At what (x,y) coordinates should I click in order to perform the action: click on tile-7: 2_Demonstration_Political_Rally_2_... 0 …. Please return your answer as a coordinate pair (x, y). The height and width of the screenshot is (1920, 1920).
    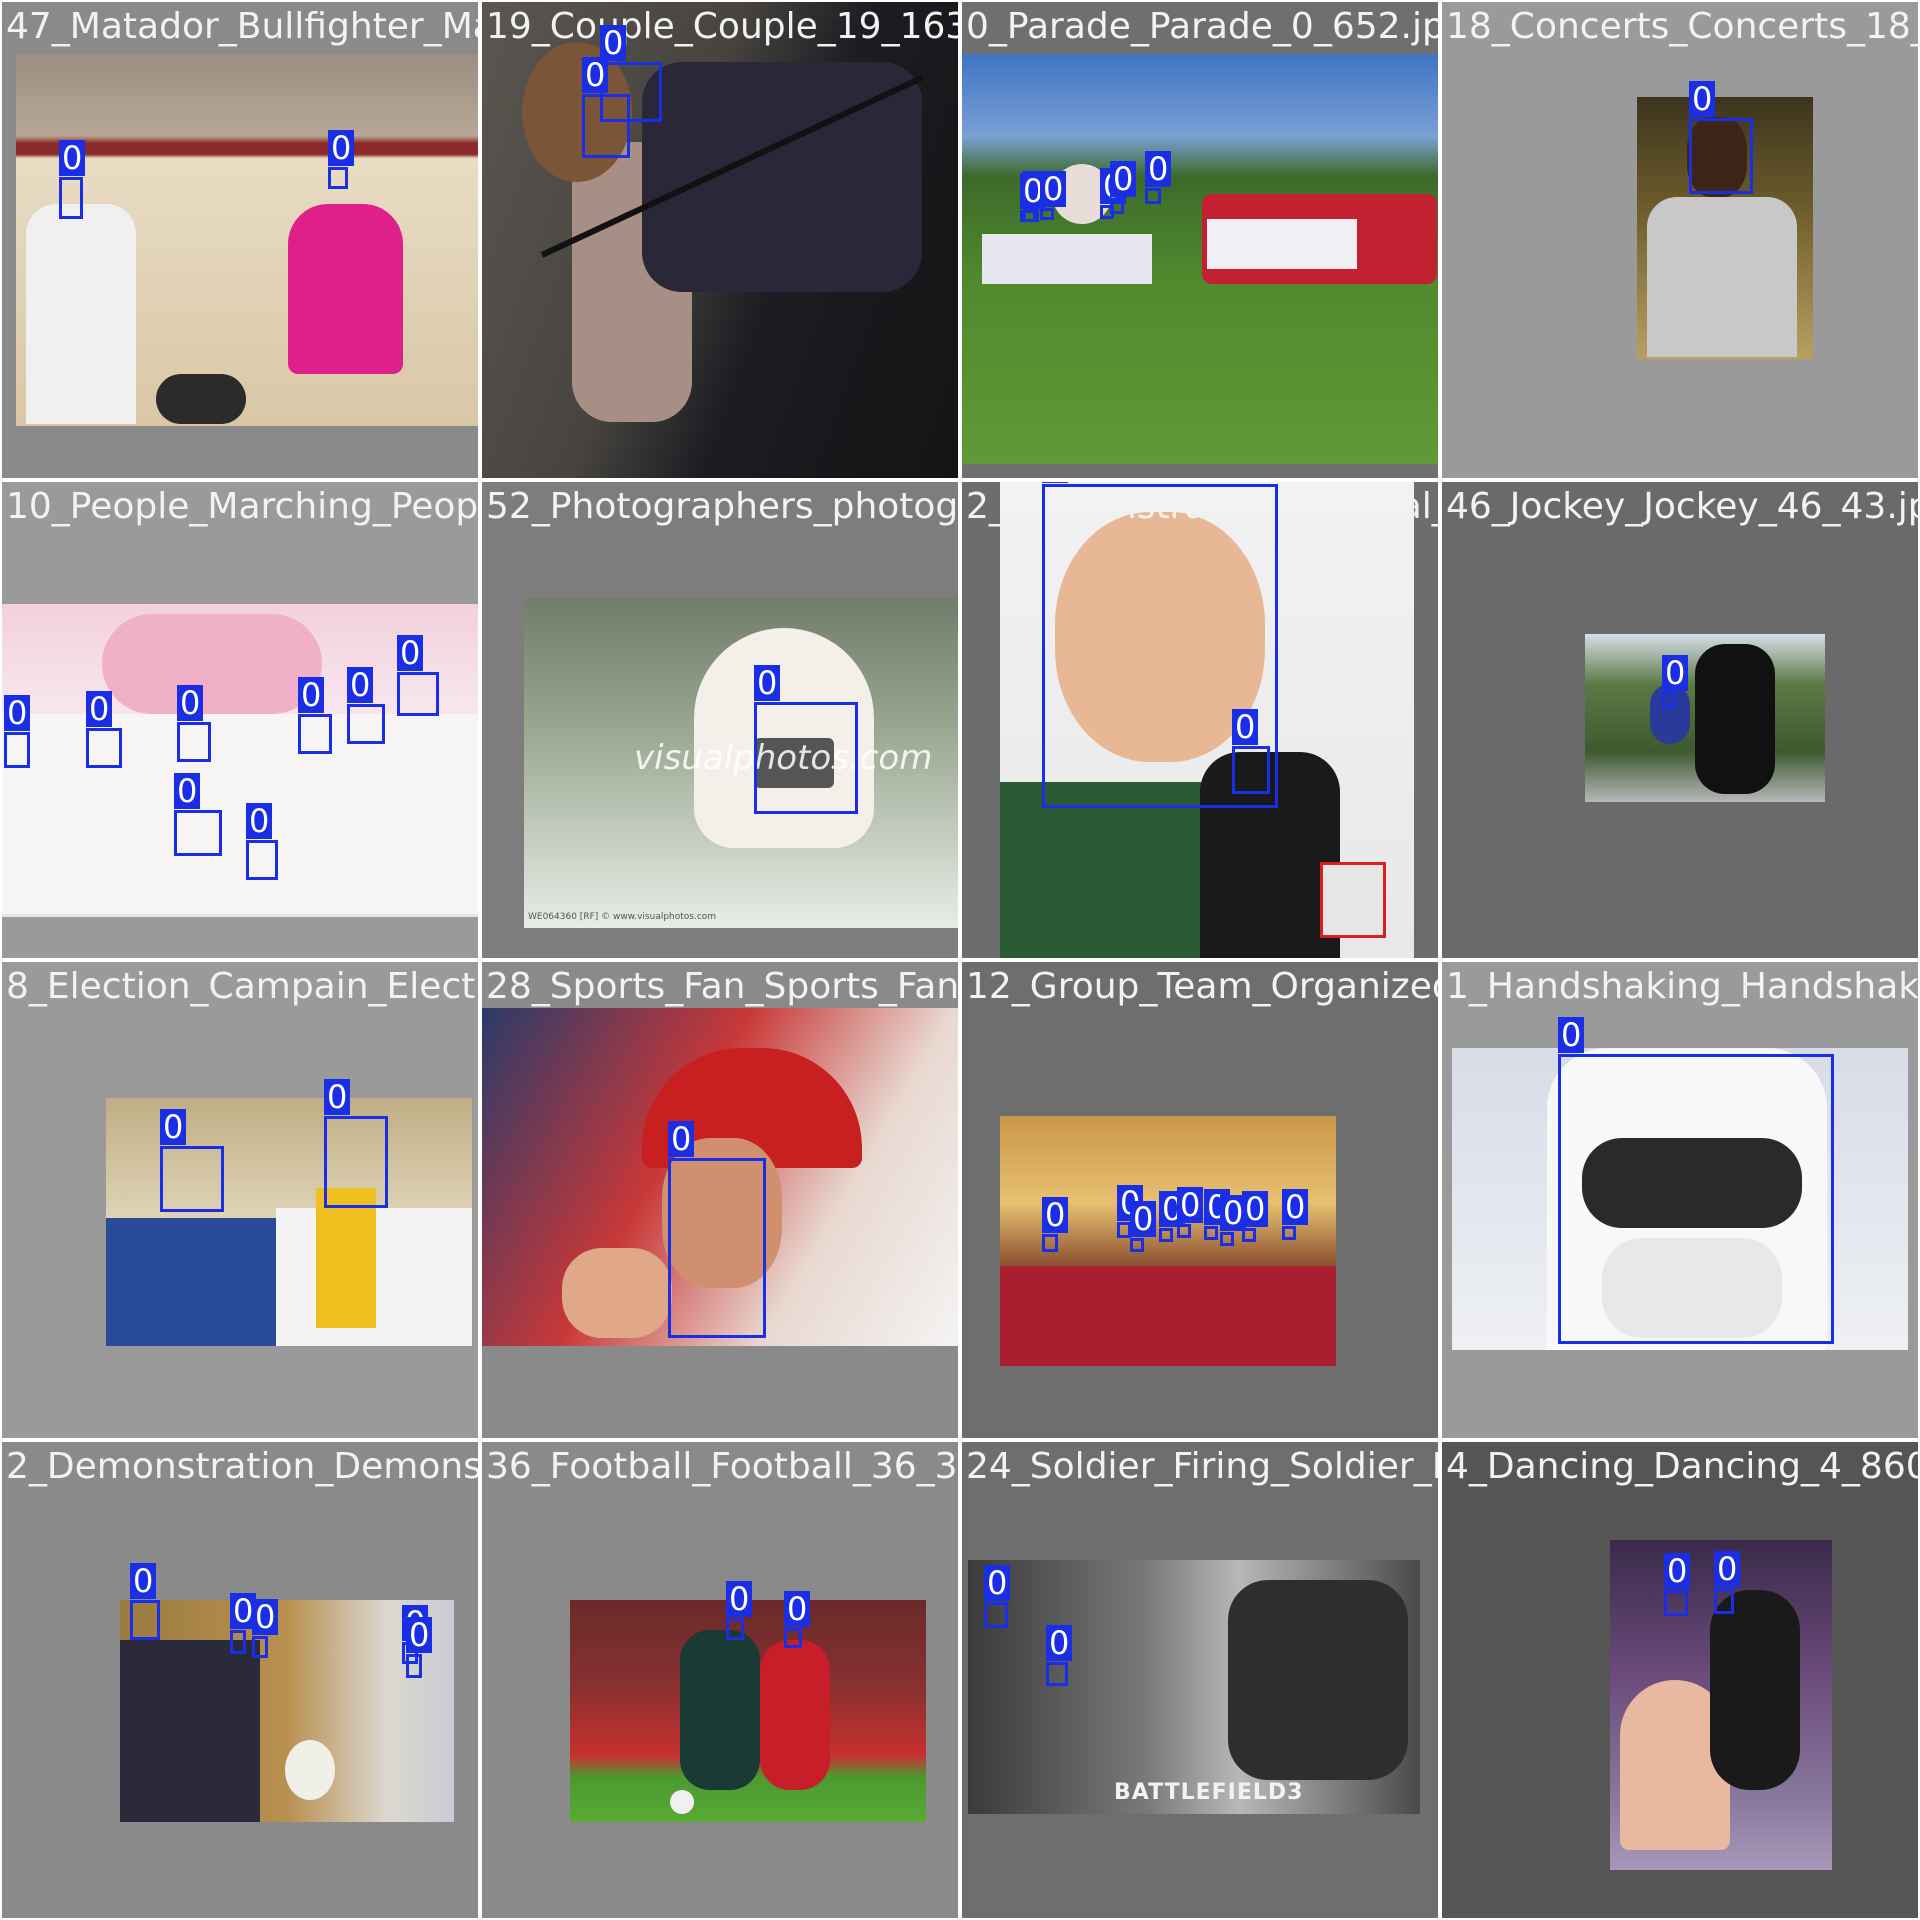
    Looking at the image, I should click on (1200, 720).